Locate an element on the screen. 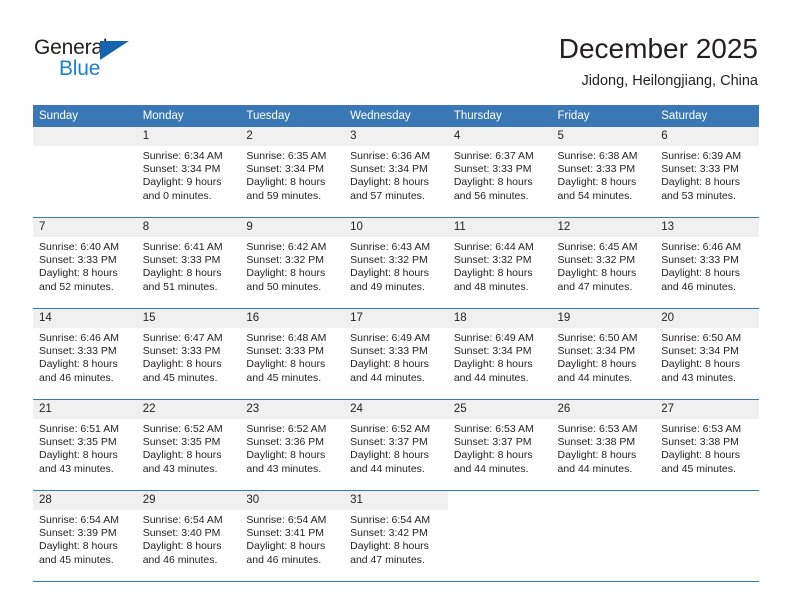 This screenshot has height=612, width=792. sunset-text: Sunset: 3:42 PM is located at coordinates (389, 533).